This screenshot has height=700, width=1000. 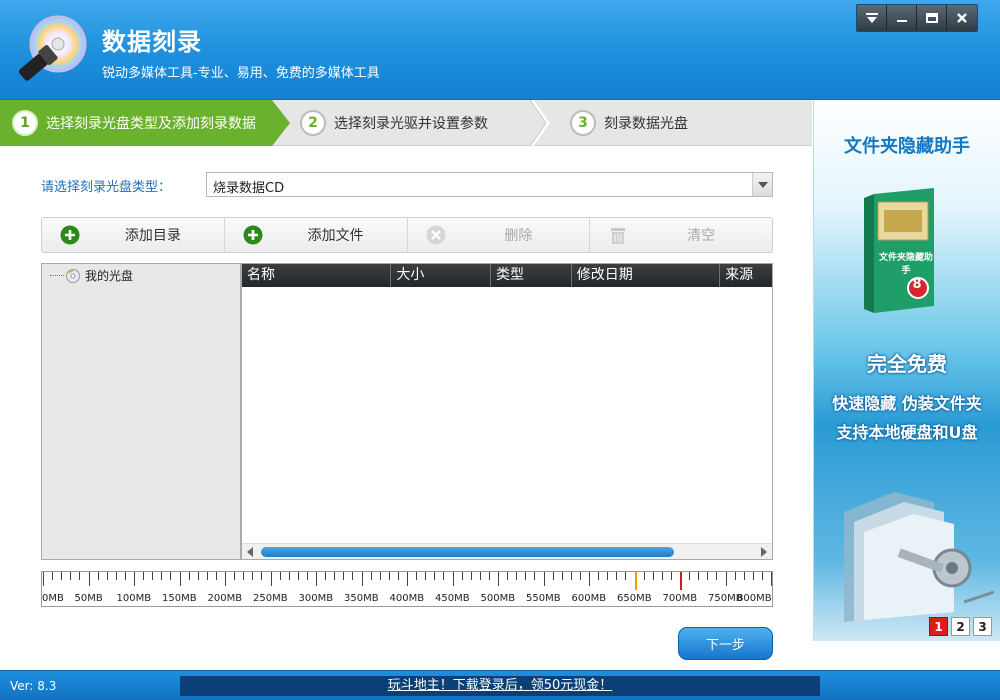 What do you see at coordinates (938, 626) in the screenshot?
I see `ad-page-1: 1` at bounding box center [938, 626].